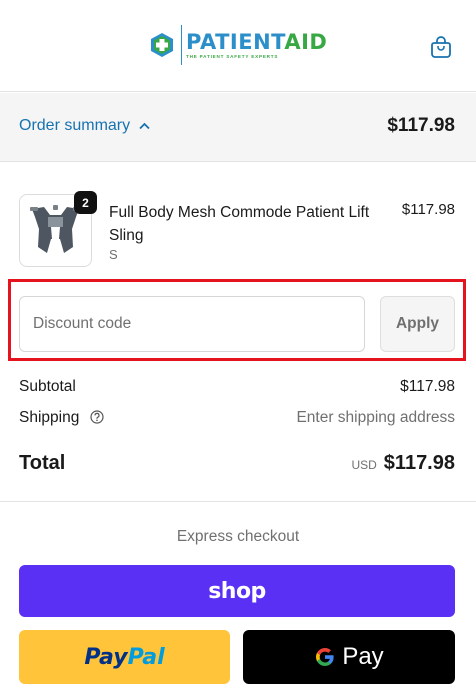 This screenshot has height=700, width=476. I want to click on google-g-icon, so click(325, 657).